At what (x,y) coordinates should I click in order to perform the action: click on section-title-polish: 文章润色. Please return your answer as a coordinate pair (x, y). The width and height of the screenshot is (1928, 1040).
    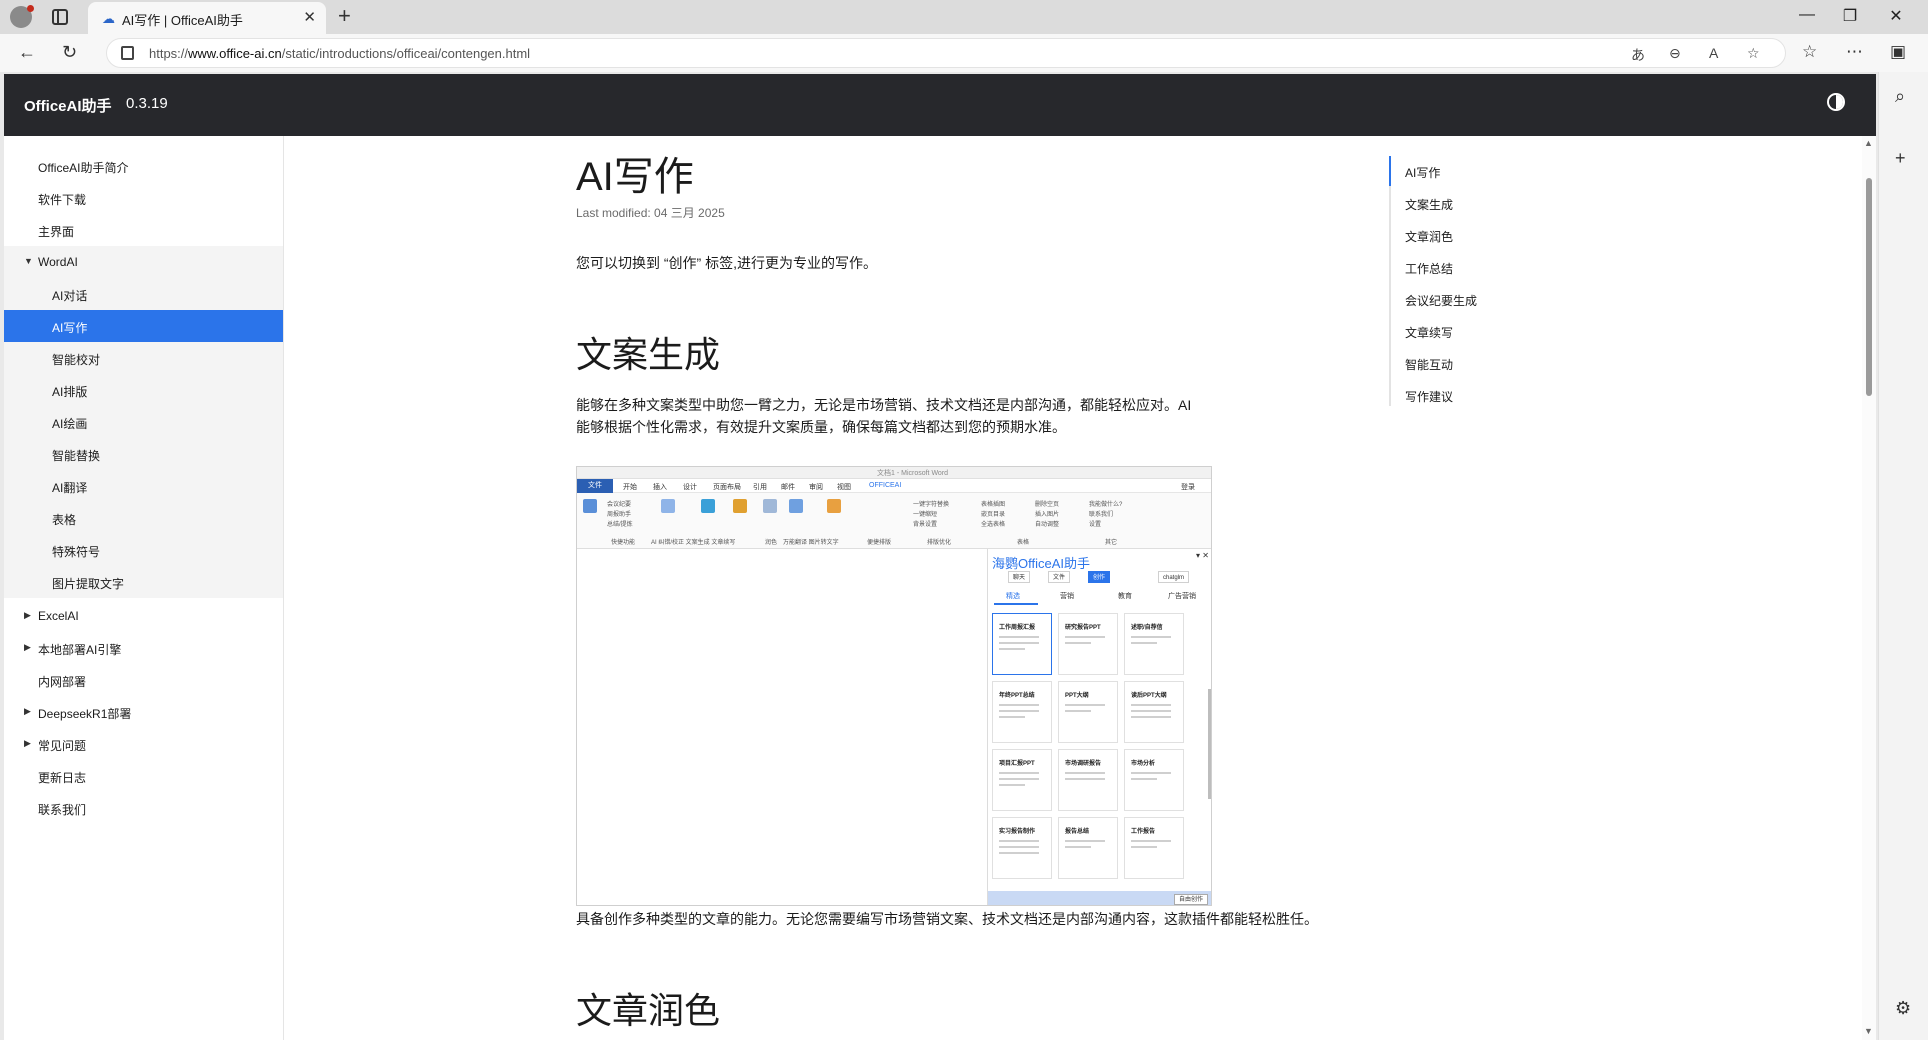
    Looking at the image, I should click on (648, 1010).